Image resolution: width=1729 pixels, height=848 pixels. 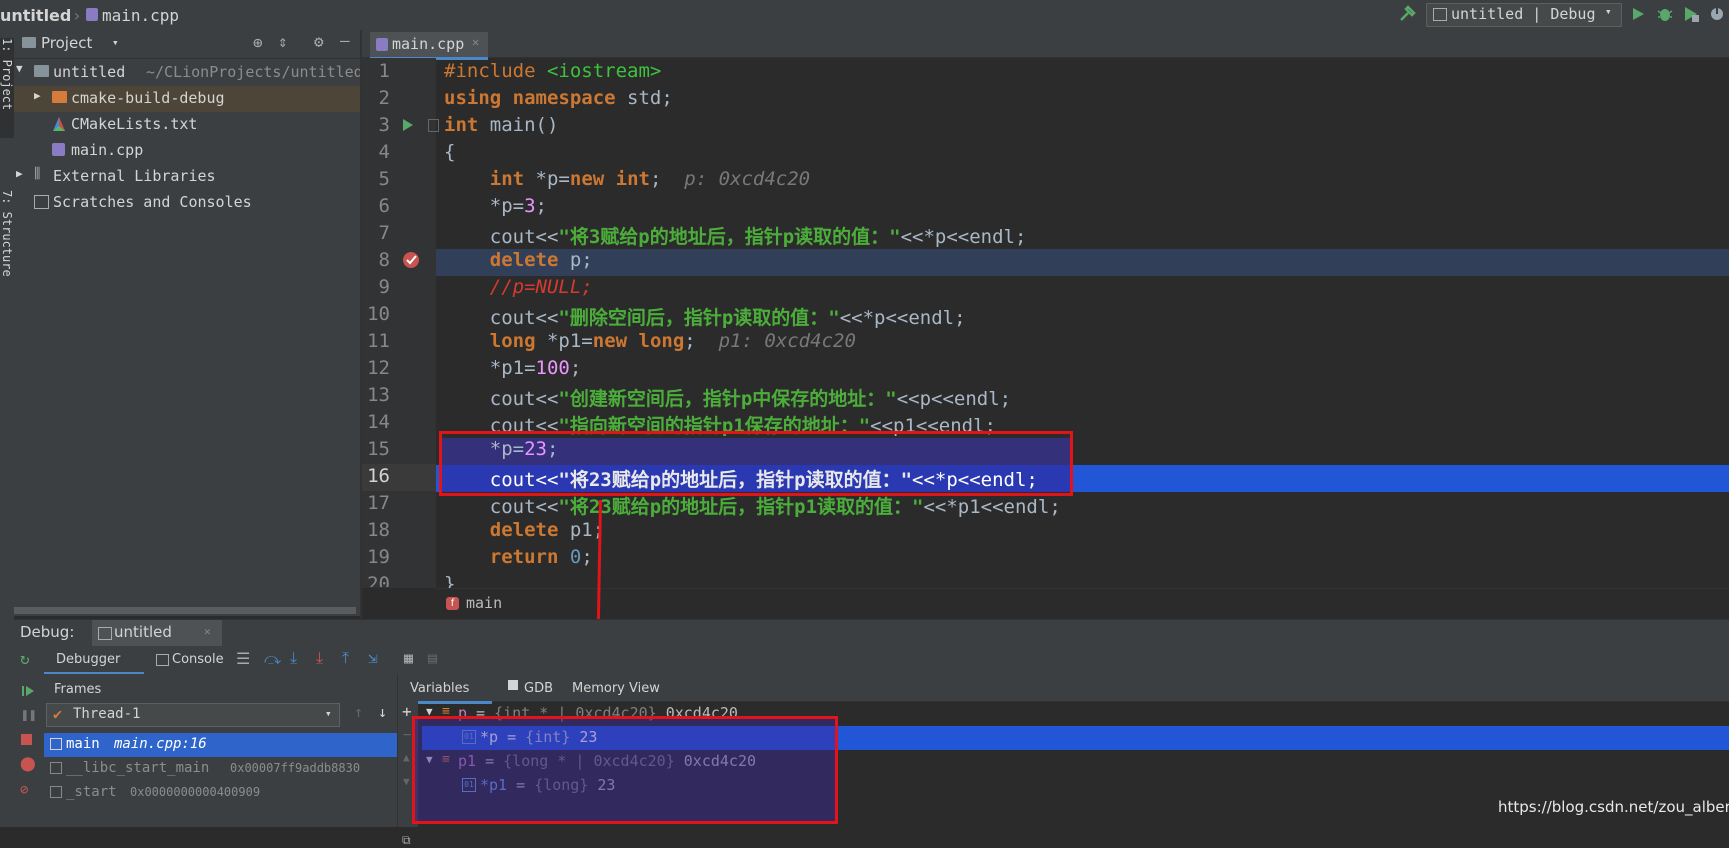 I want to click on code-line-5: int *p=new int; p: 0xcd4c20, so click(x=650, y=179).